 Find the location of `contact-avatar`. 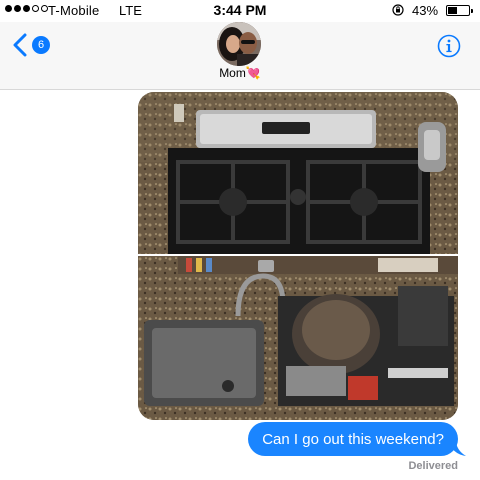

contact-avatar is located at coordinates (239, 44).